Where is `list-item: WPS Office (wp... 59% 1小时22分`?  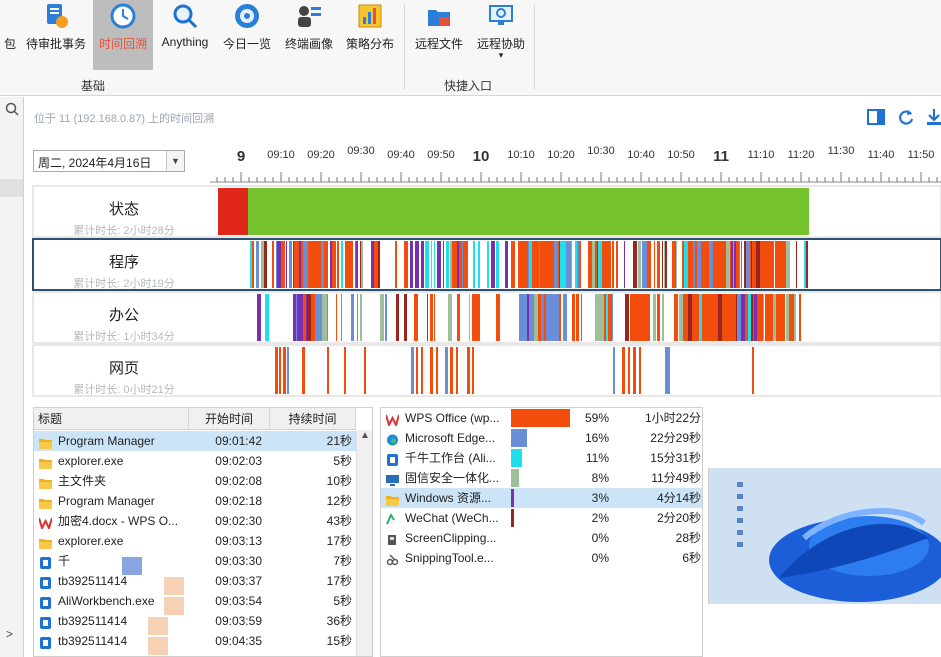
list-item: WPS Office (wp... 59% 1小时22分 is located at coordinates (541, 418).